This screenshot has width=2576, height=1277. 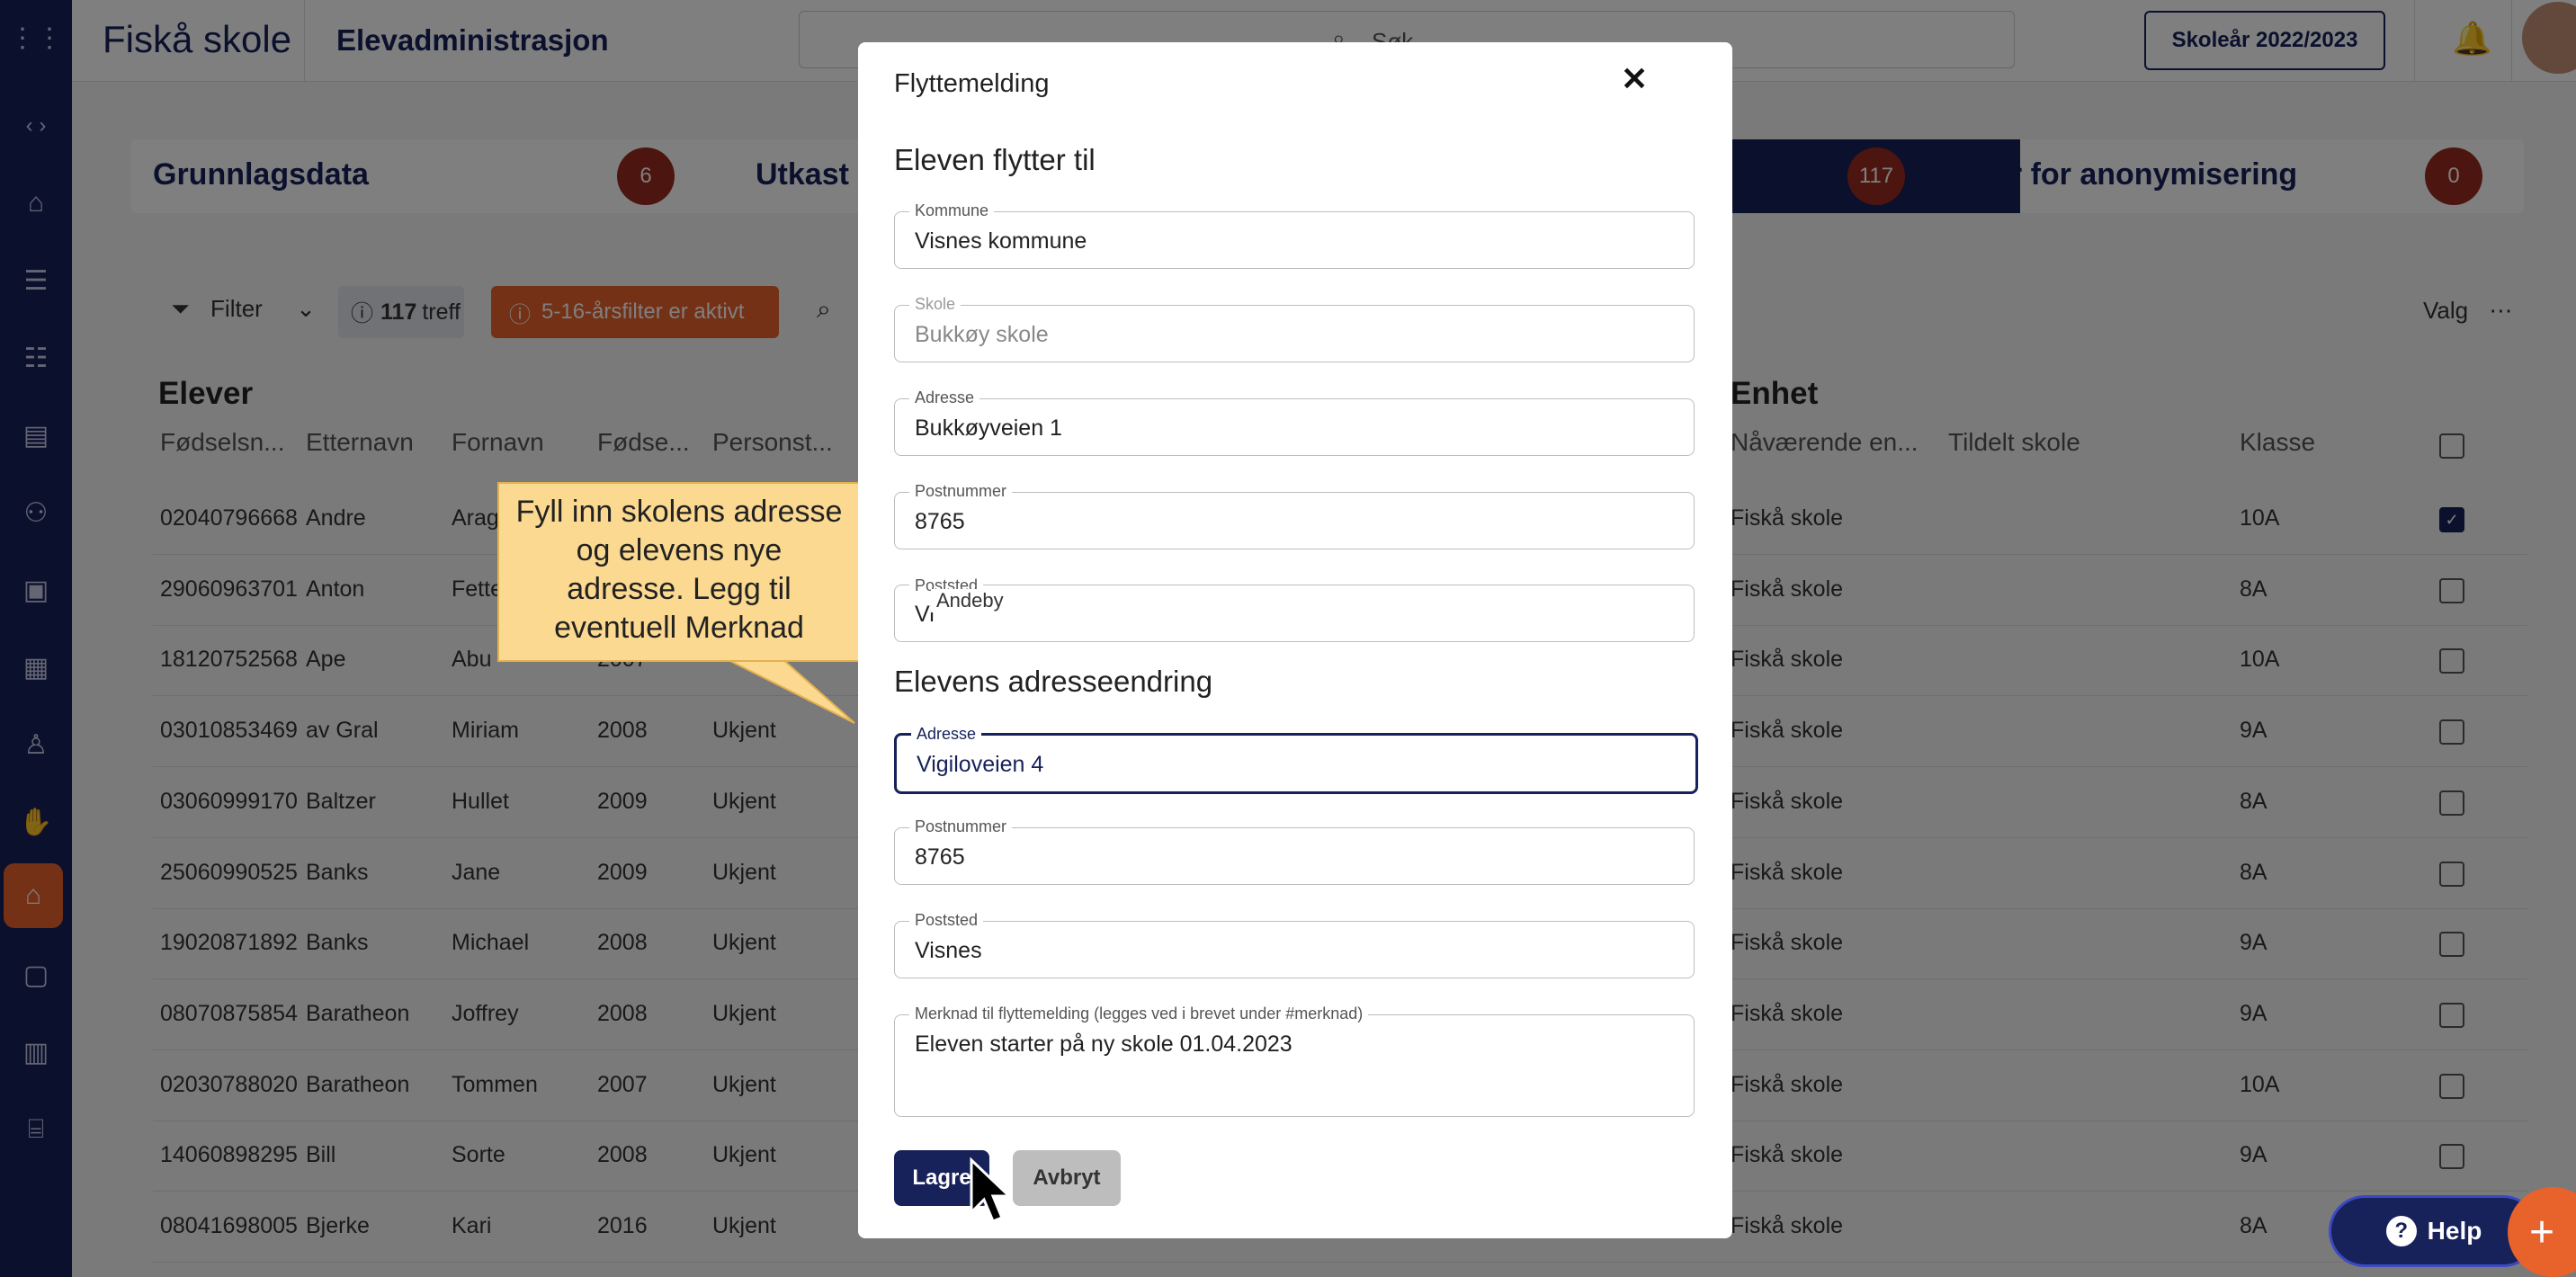 What do you see at coordinates (952, 210) in the screenshot?
I see `field-label: Kommune` at bounding box center [952, 210].